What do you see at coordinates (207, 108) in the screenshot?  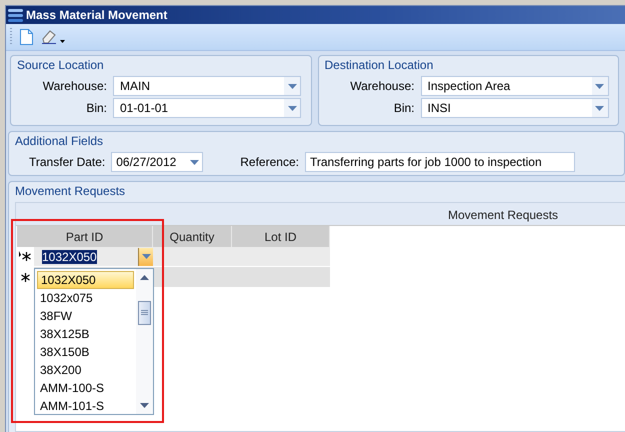 I see `dropdown-field: 01-01-01` at bounding box center [207, 108].